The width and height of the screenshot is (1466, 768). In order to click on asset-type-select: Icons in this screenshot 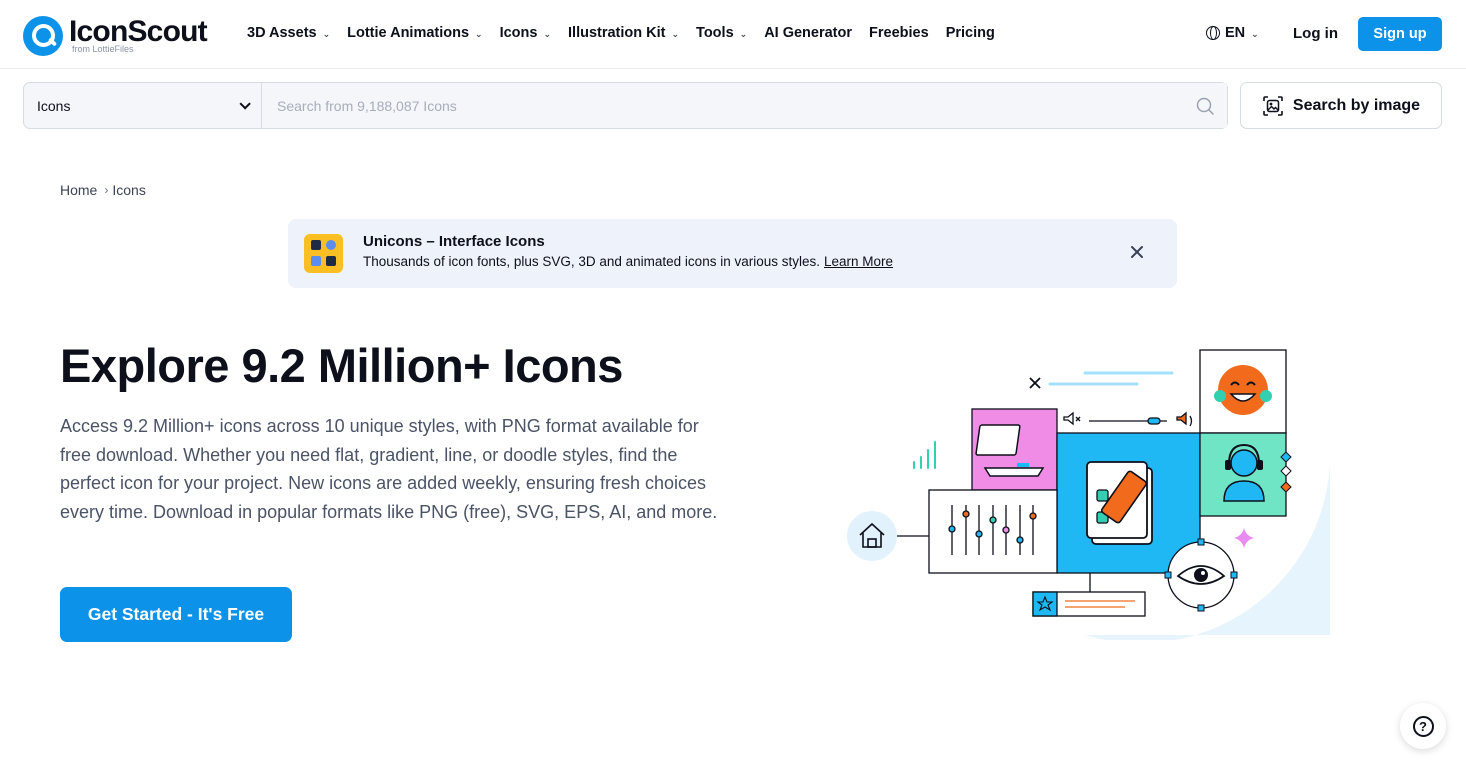, I will do `click(143, 105)`.